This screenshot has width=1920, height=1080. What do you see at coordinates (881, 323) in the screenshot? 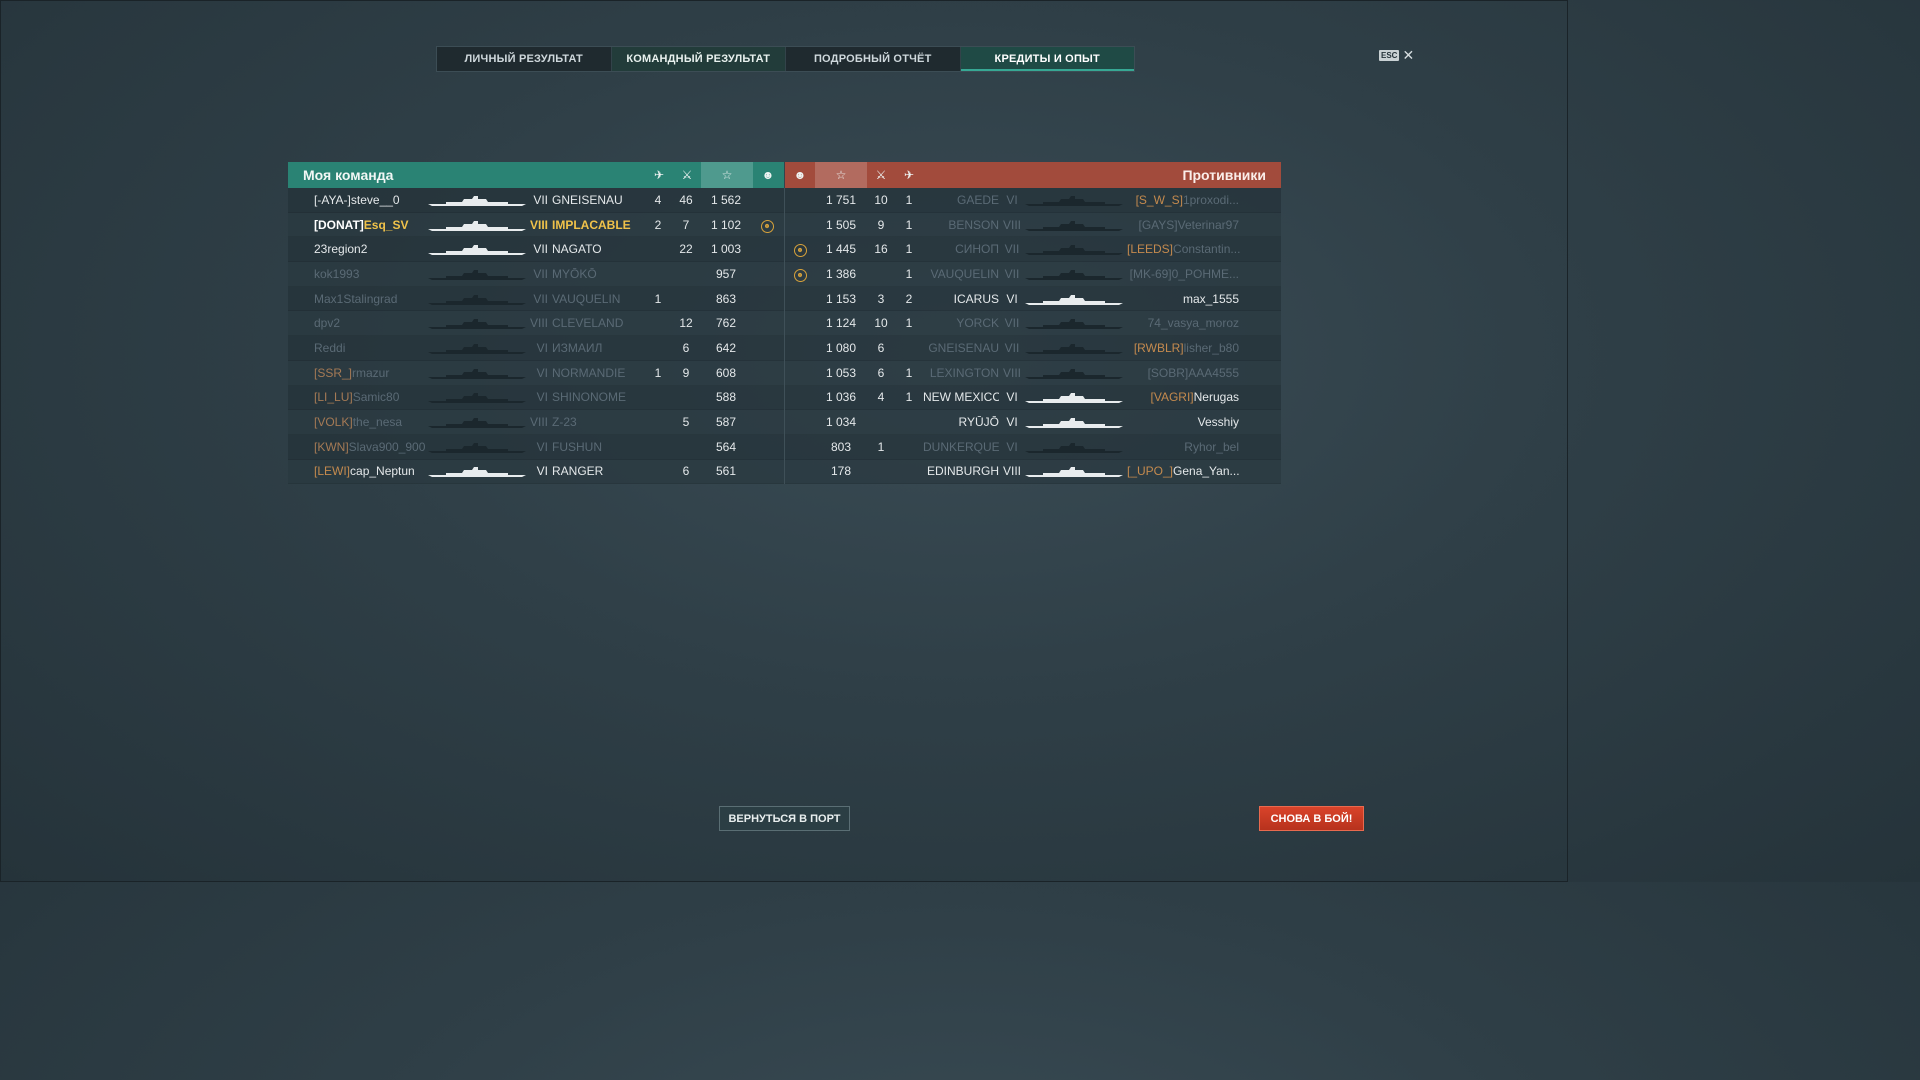
I see `ships-destroyed-value: 10` at bounding box center [881, 323].